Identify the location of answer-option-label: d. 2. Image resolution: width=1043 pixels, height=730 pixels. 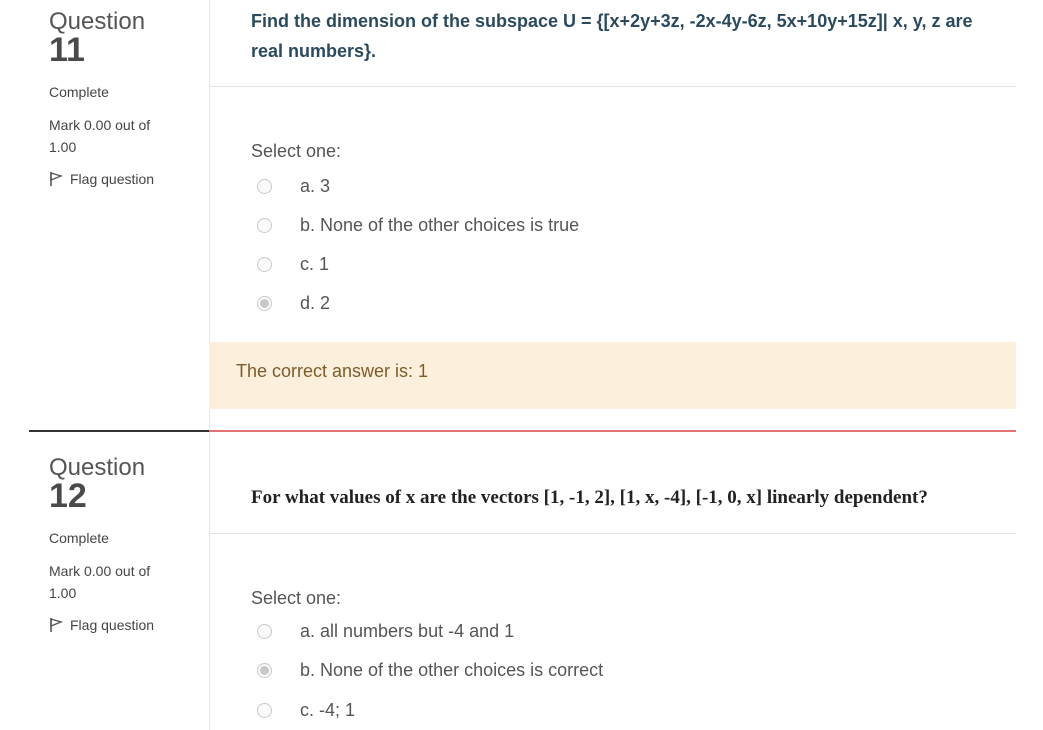
(315, 302).